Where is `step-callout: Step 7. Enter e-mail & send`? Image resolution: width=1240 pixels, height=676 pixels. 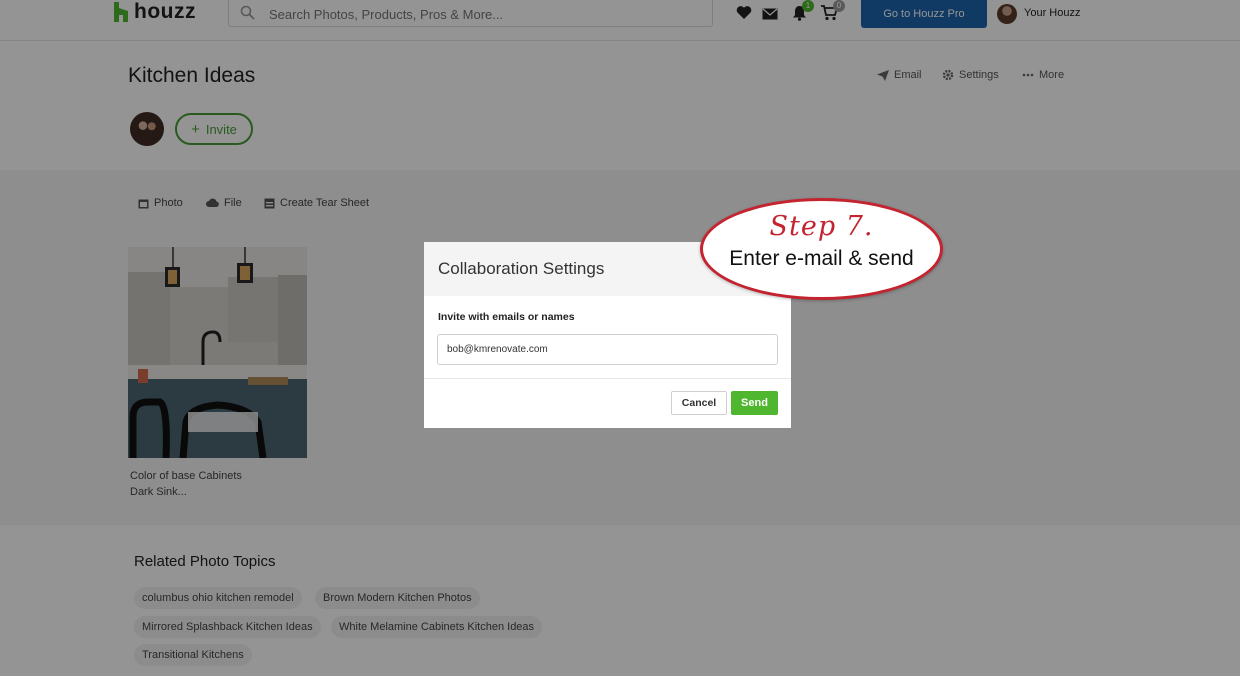 step-callout: Step 7. Enter e-mail & send is located at coordinates (821, 249).